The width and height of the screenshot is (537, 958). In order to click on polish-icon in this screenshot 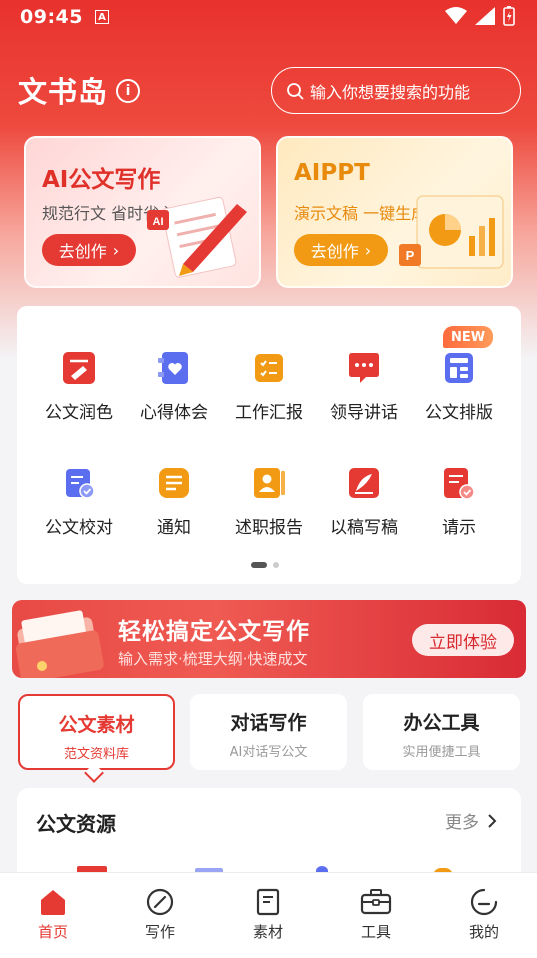, I will do `click(79, 368)`.